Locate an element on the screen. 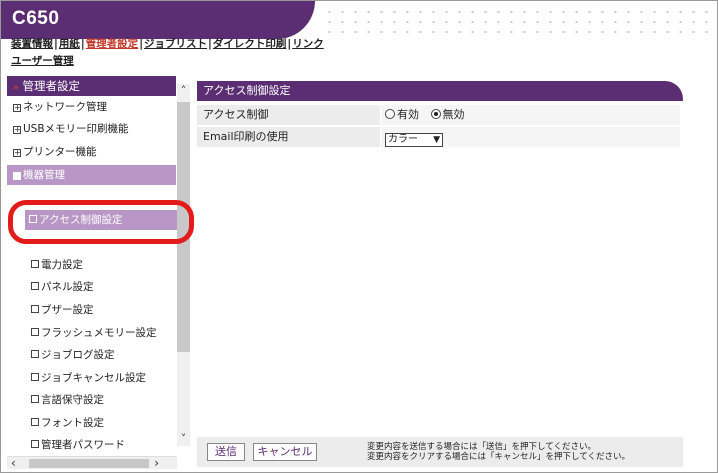 This screenshot has width=718, height=473. submit-button: 送信 is located at coordinates (226, 452).